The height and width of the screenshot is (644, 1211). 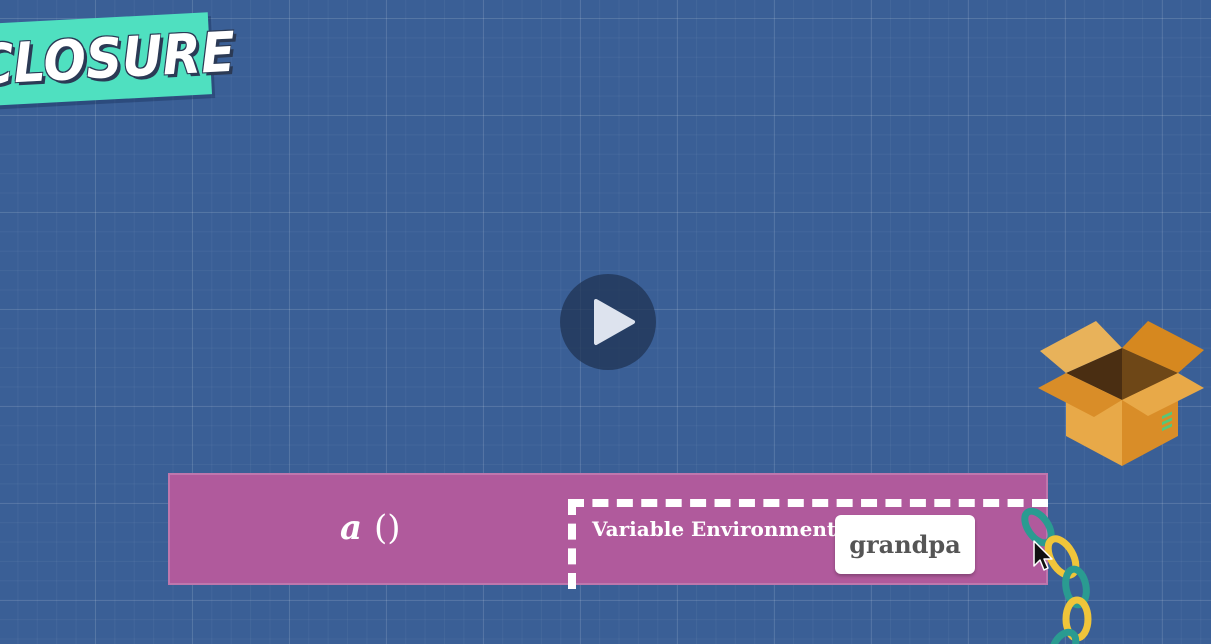 I want to click on title-banner: CLOSURE, so click(x=118, y=59).